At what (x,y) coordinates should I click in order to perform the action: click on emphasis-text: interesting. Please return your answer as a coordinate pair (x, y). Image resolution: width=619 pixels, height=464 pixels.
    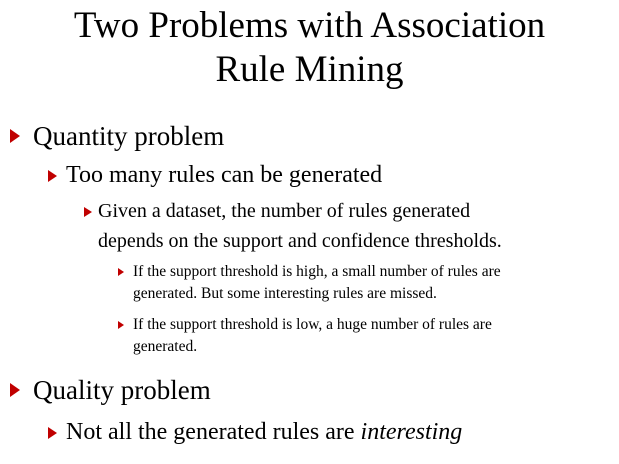
    Looking at the image, I should click on (411, 432).